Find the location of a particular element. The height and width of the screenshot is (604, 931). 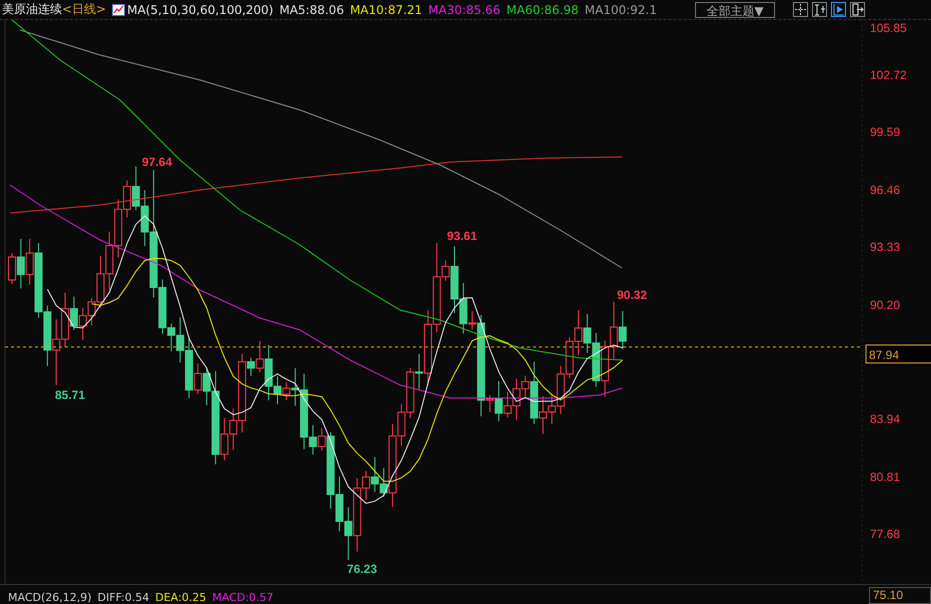

price-annotation: 97.64 is located at coordinates (157, 162).